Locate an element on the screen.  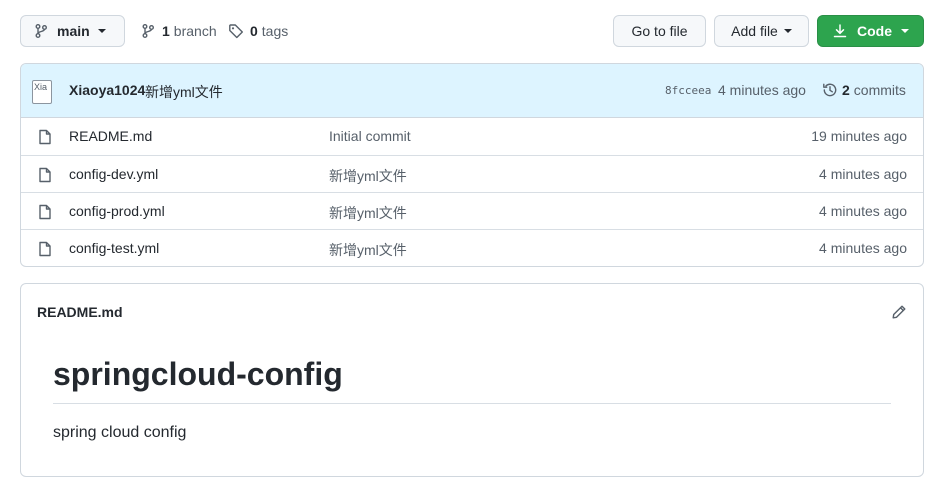
code-label: Code is located at coordinates (874, 31).